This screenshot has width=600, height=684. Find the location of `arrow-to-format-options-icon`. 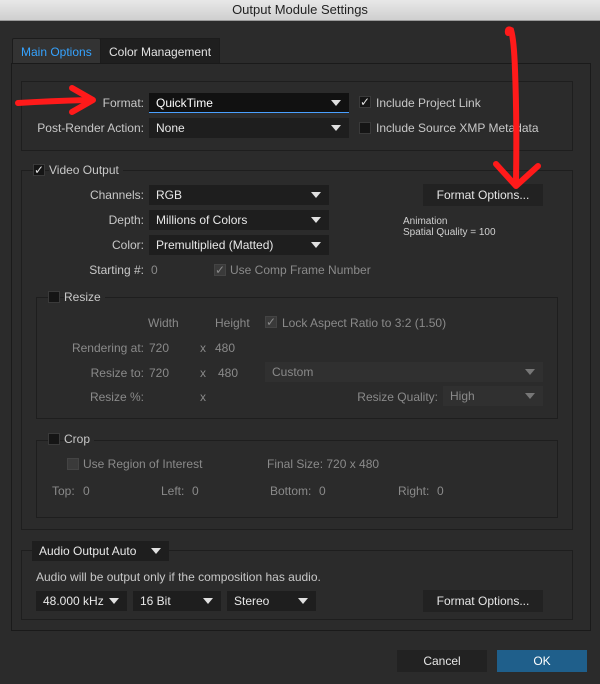

arrow-to-format-options-icon is located at coordinates (517, 107).